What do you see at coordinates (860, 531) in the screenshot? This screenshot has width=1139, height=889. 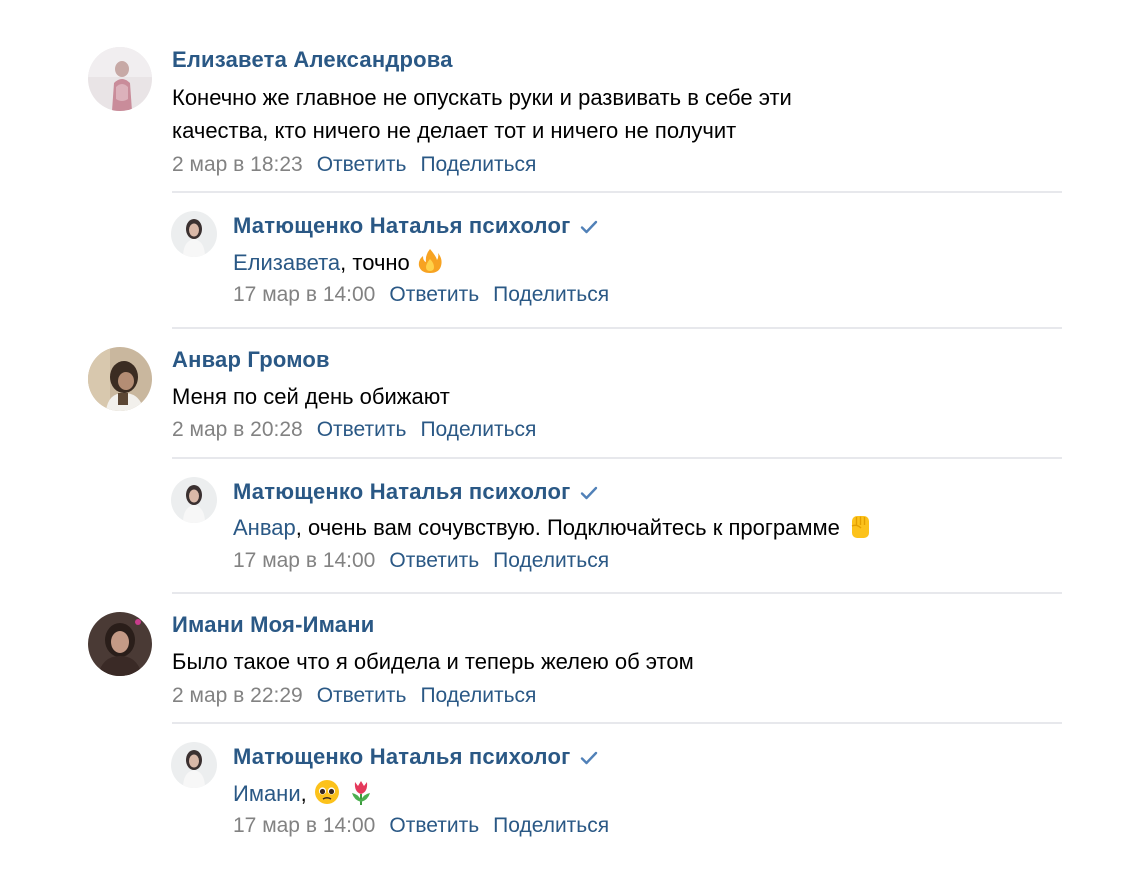 I see `raised-fist-emoji` at bounding box center [860, 531].